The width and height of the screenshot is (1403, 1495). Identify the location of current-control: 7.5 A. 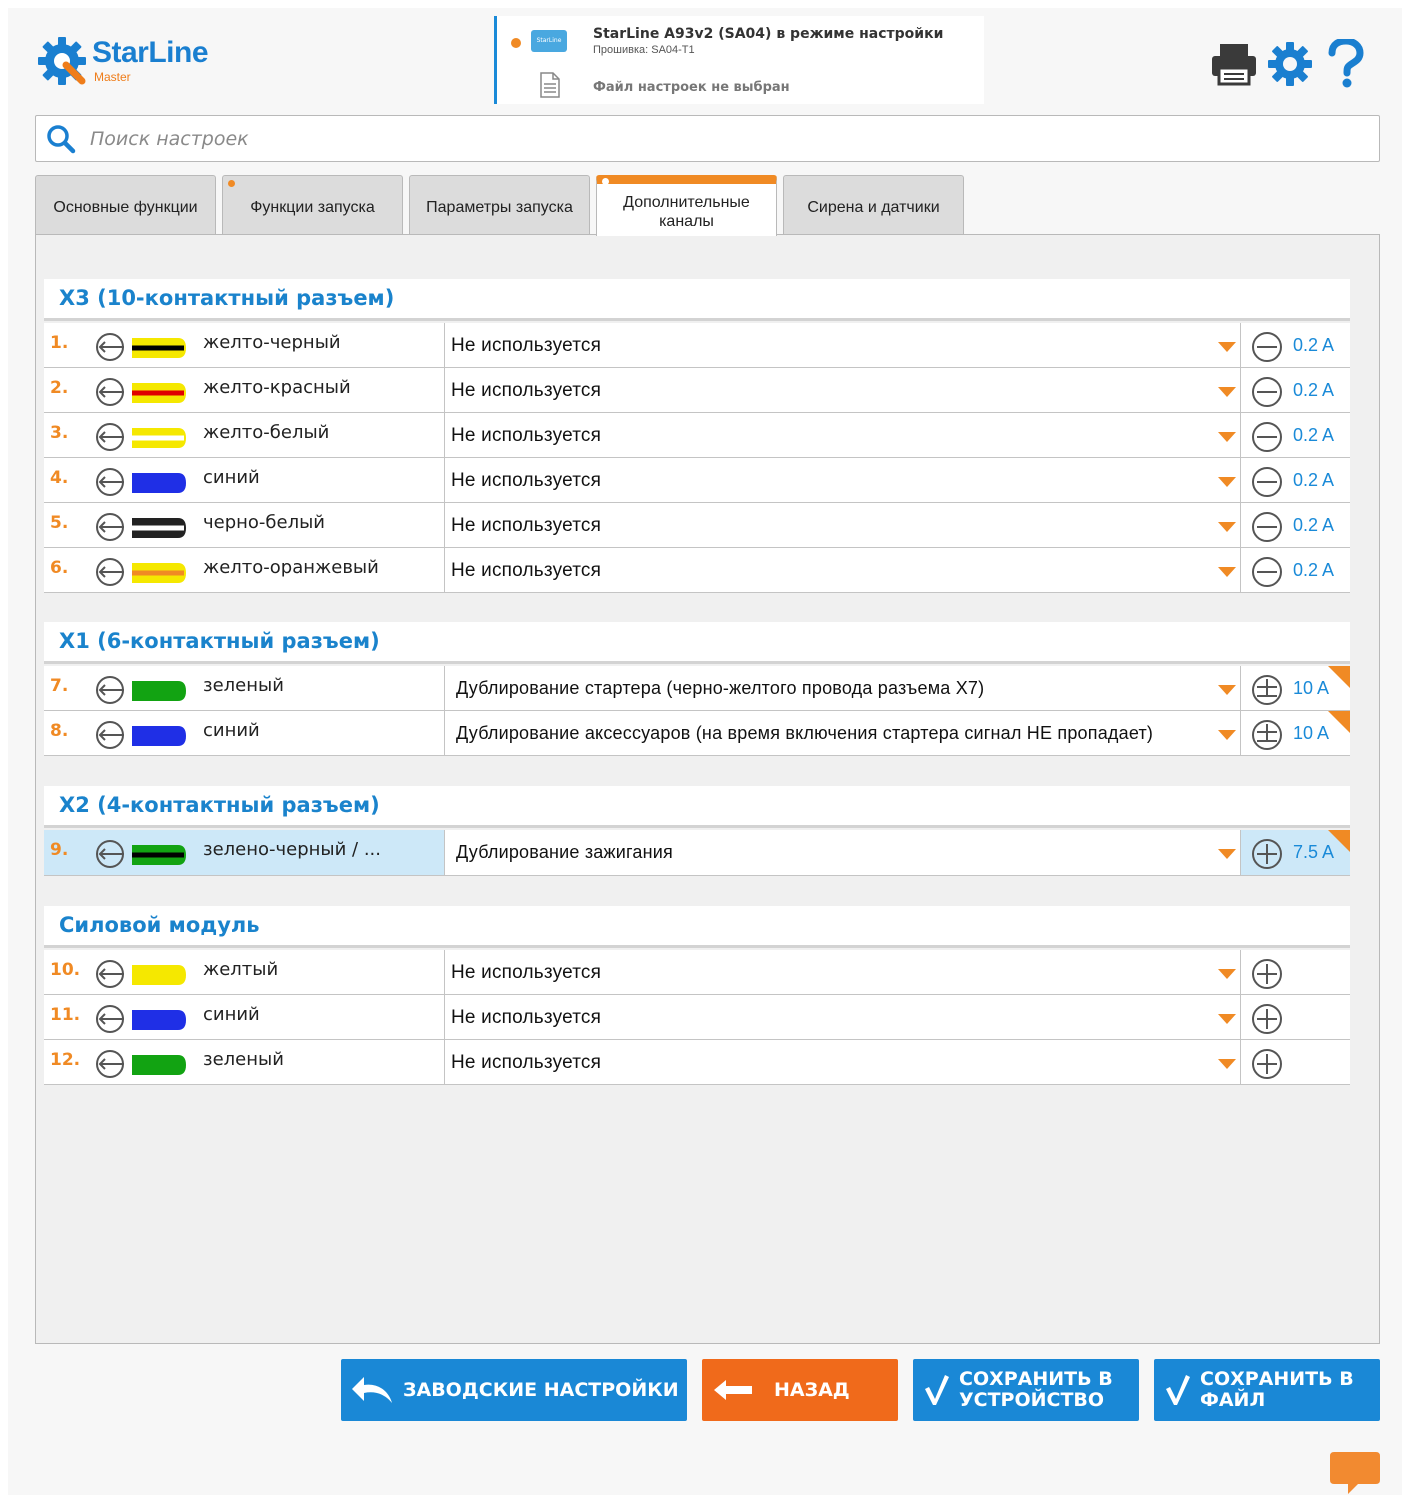
(1295, 852).